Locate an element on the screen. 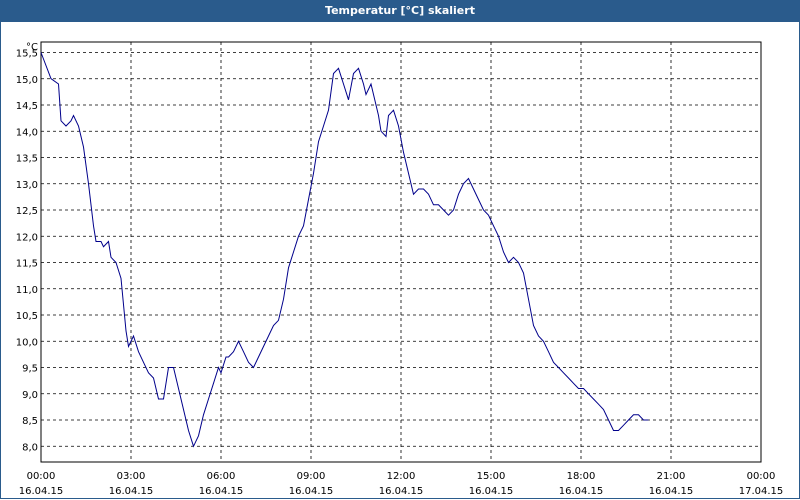  x-tick-time-label: 18:00 is located at coordinates (581, 476).